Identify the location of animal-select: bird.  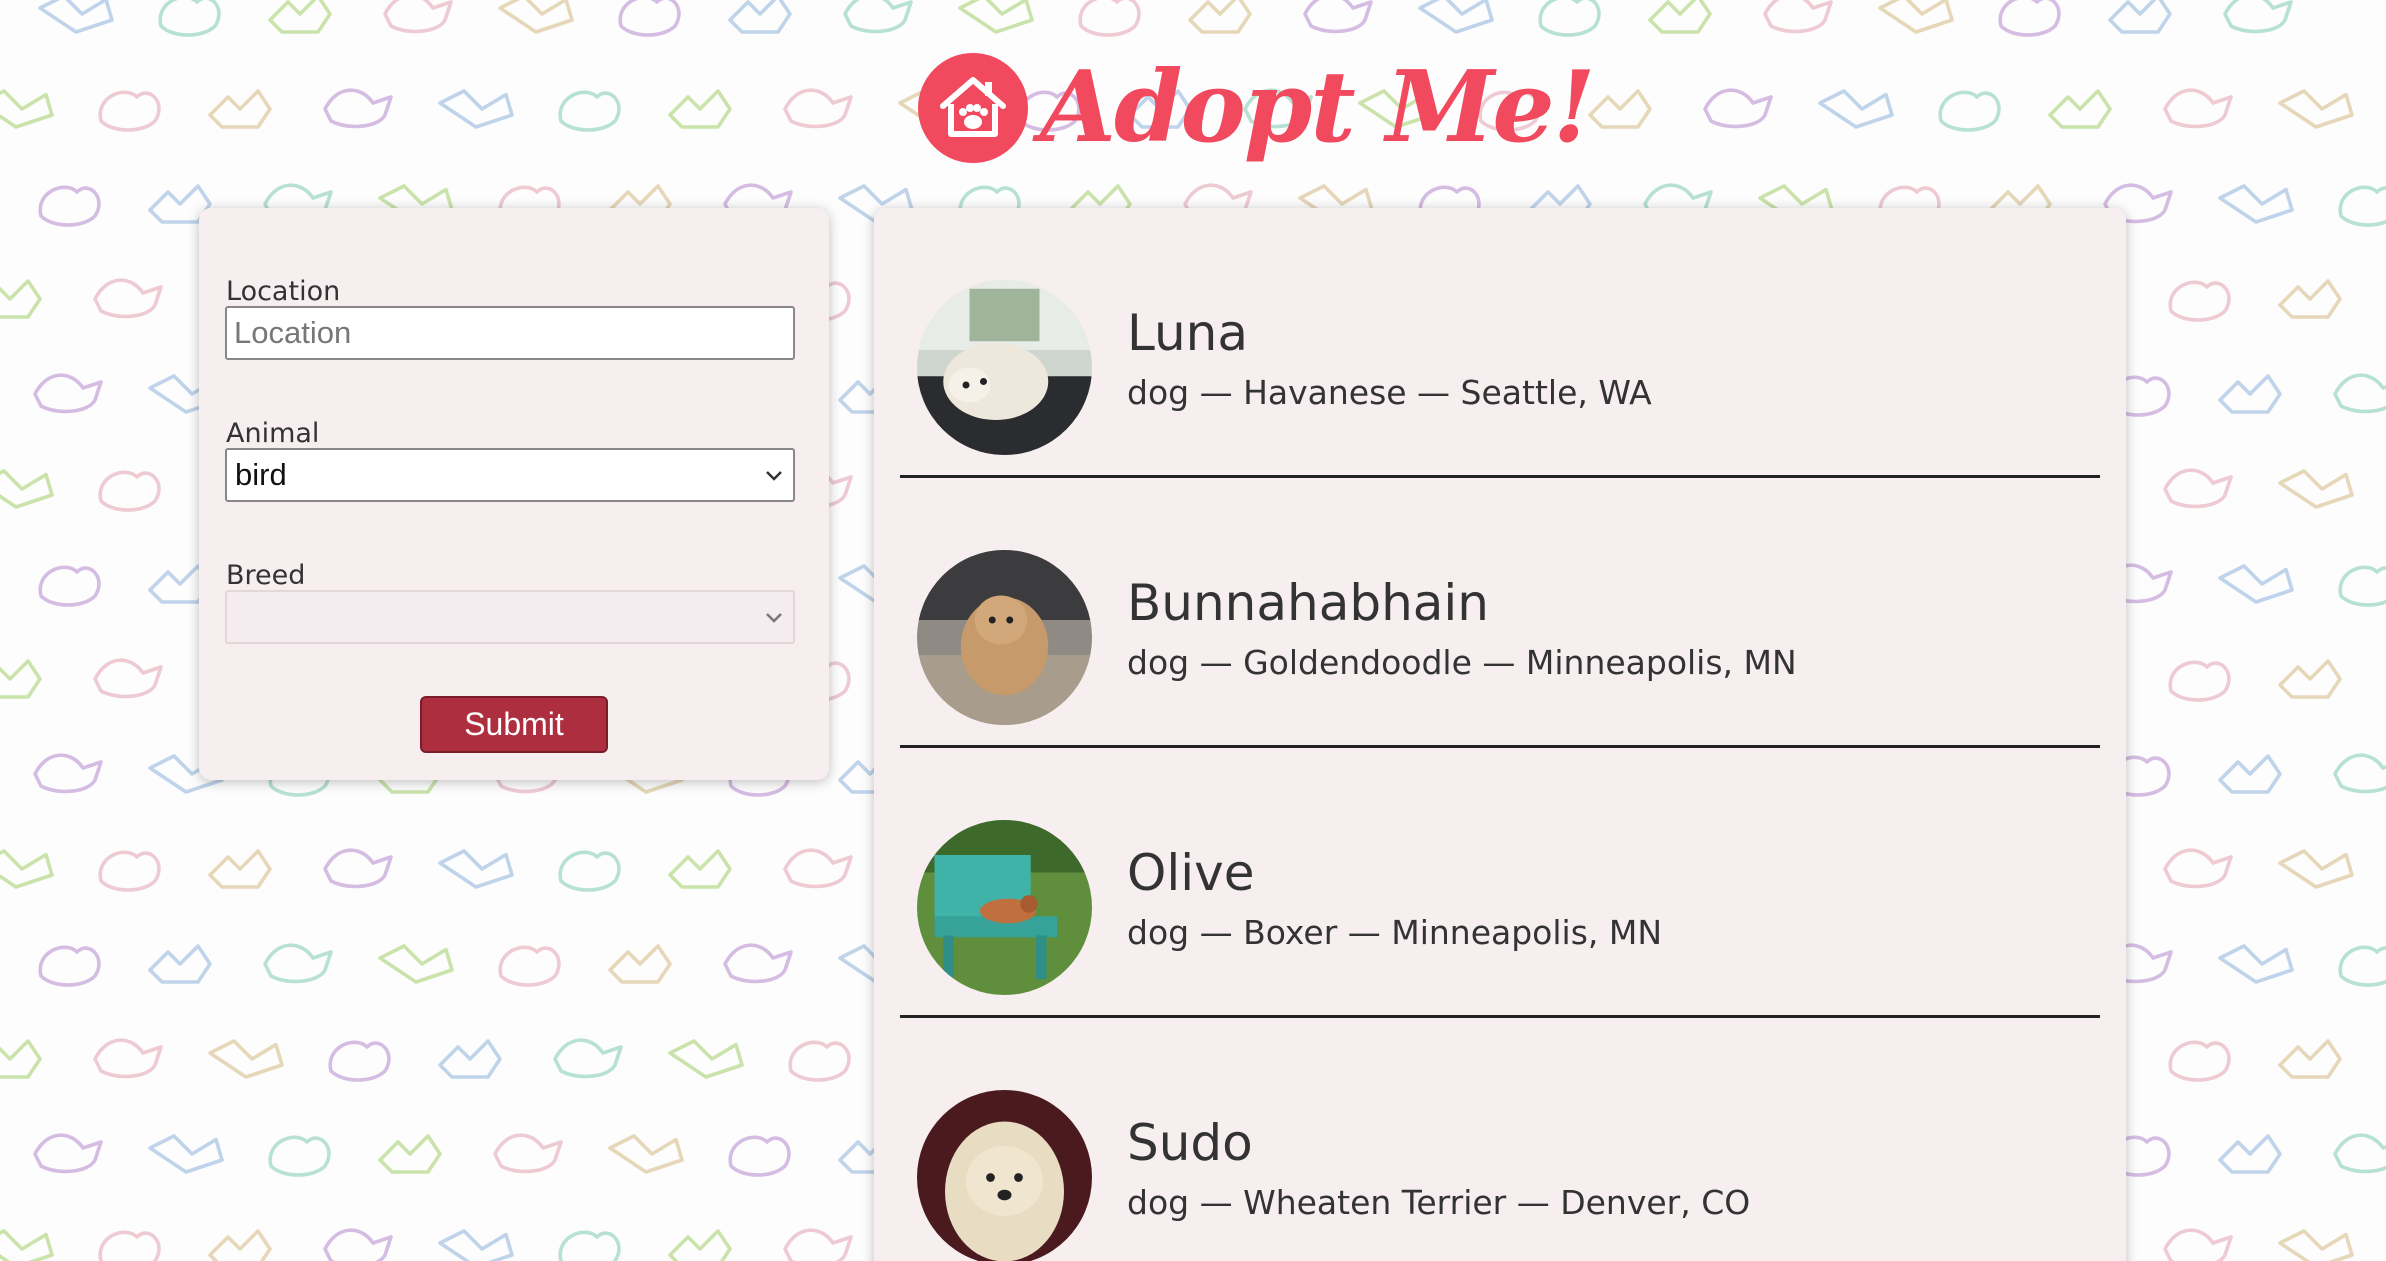
(510, 475).